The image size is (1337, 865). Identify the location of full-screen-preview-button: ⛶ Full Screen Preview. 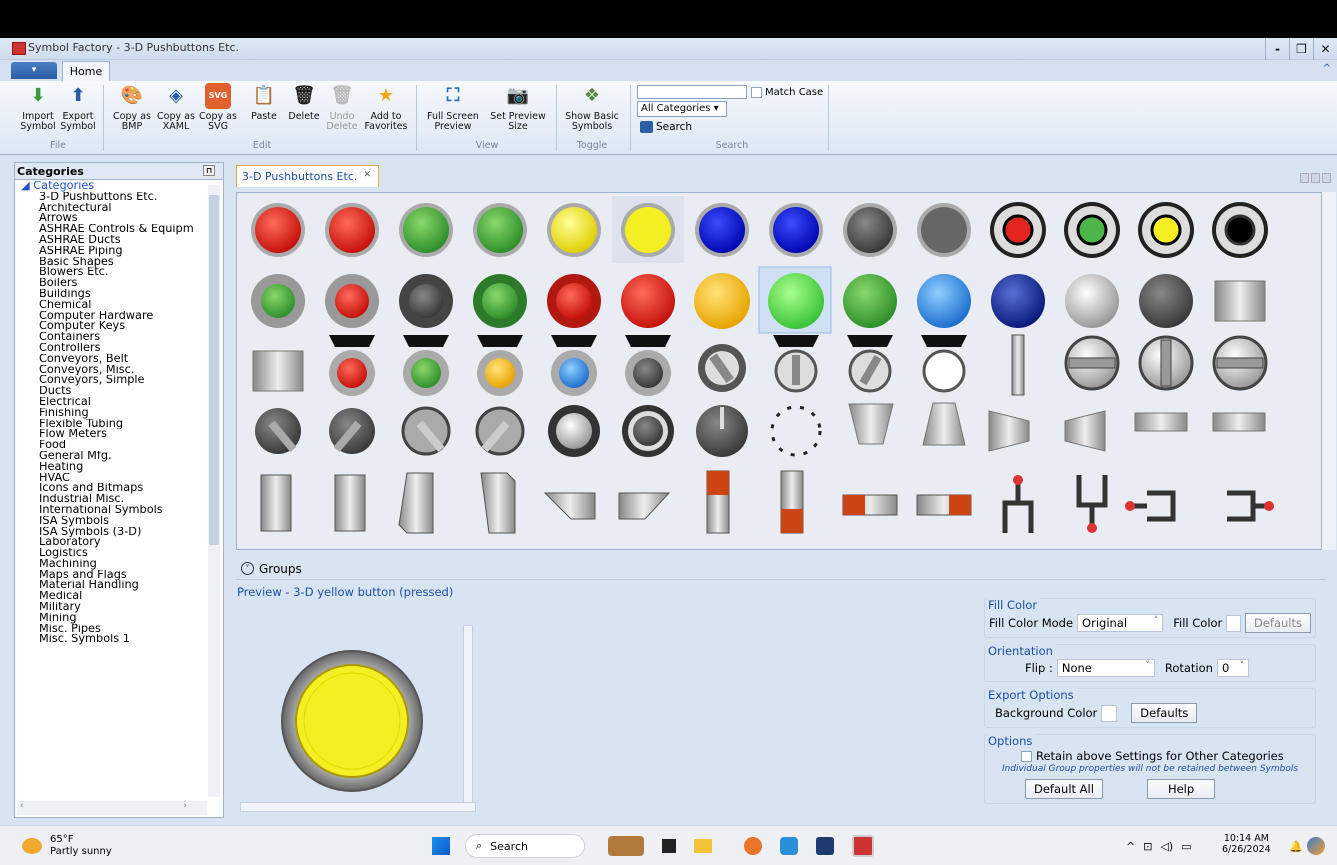
(453, 107).